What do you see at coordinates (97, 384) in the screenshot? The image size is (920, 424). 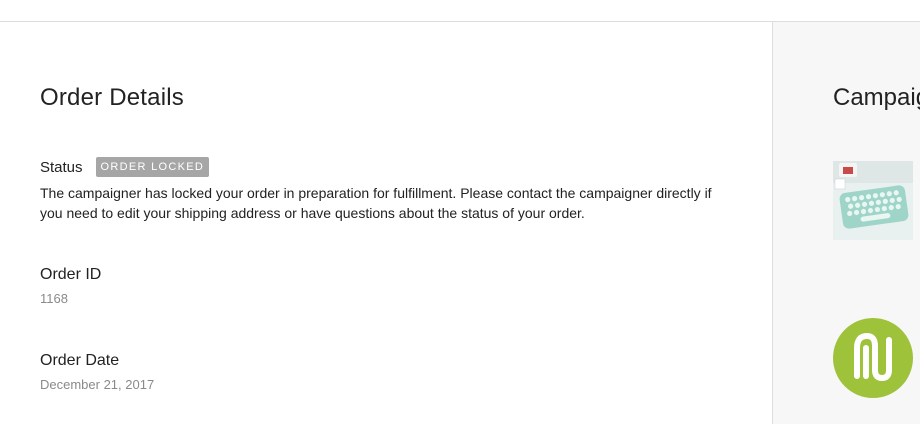 I see `order-date-value: December 21, 2017` at bounding box center [97, 384].